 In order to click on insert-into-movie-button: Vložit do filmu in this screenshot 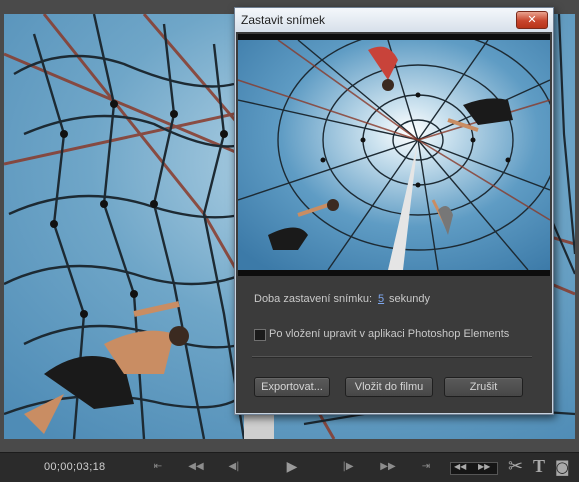, I will do `click(389, 387)`.